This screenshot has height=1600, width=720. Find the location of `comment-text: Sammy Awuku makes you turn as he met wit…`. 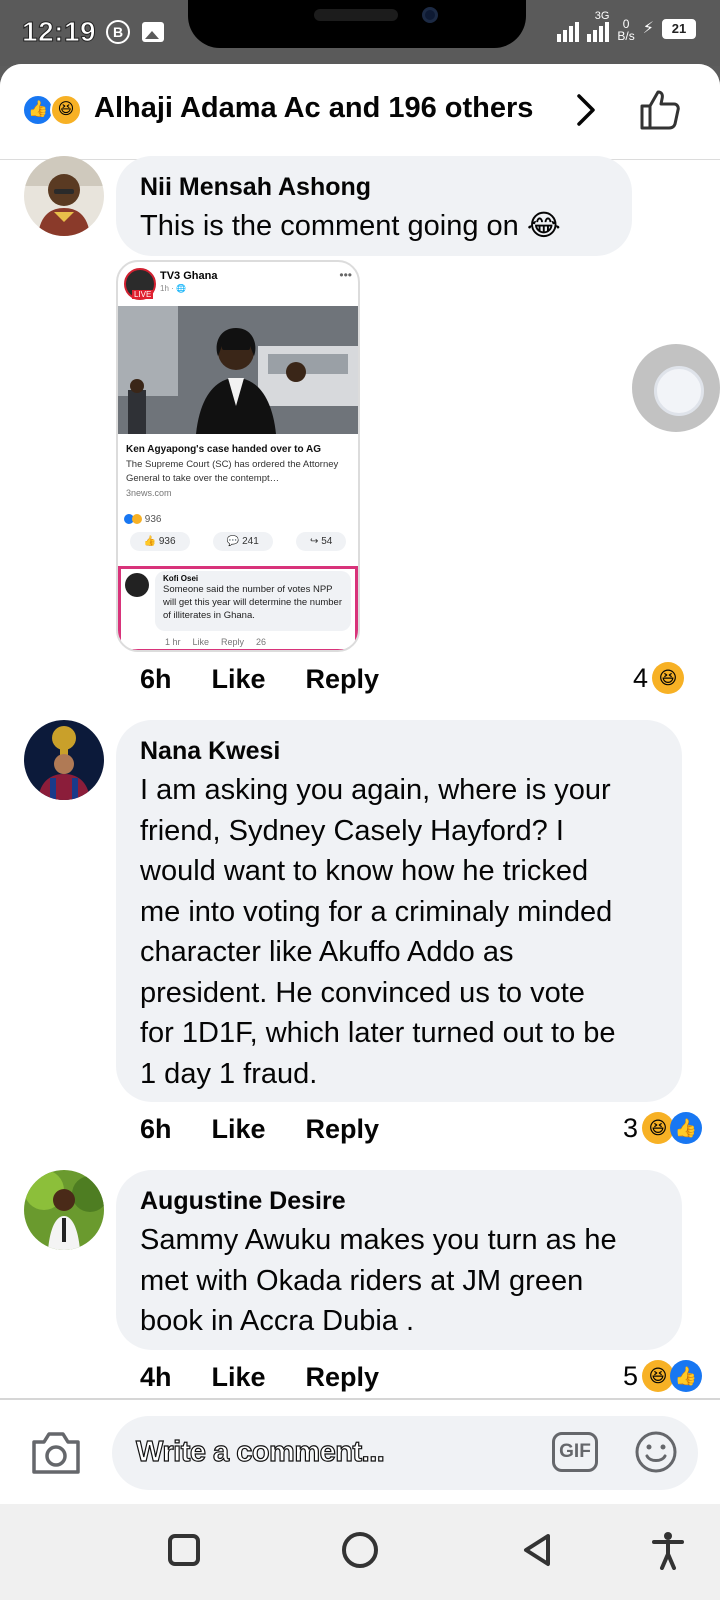

comment-text: Sammy Awuku makes you turn as he met wit… is located at coordinates (399, 1281).